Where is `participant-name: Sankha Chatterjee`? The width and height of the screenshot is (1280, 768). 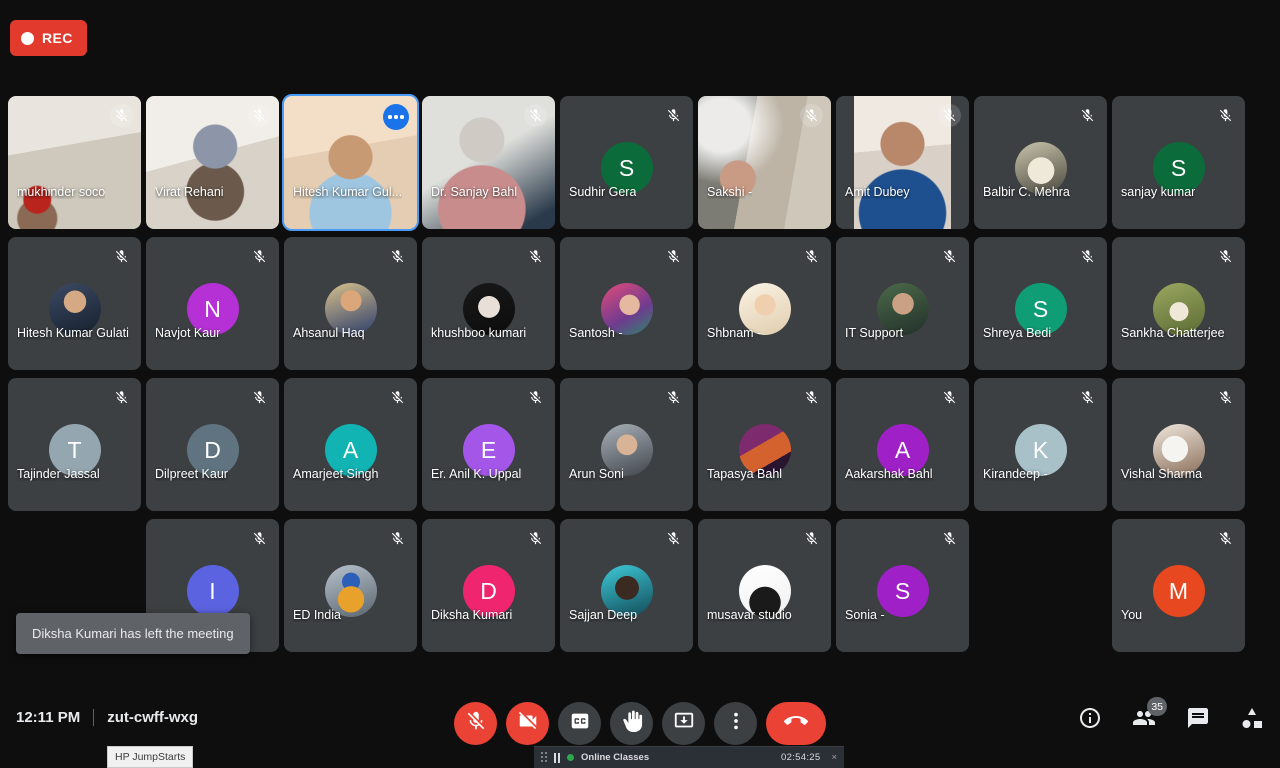 participant-name: Sankha Chatterjee is located at coordinates (1173, 333).